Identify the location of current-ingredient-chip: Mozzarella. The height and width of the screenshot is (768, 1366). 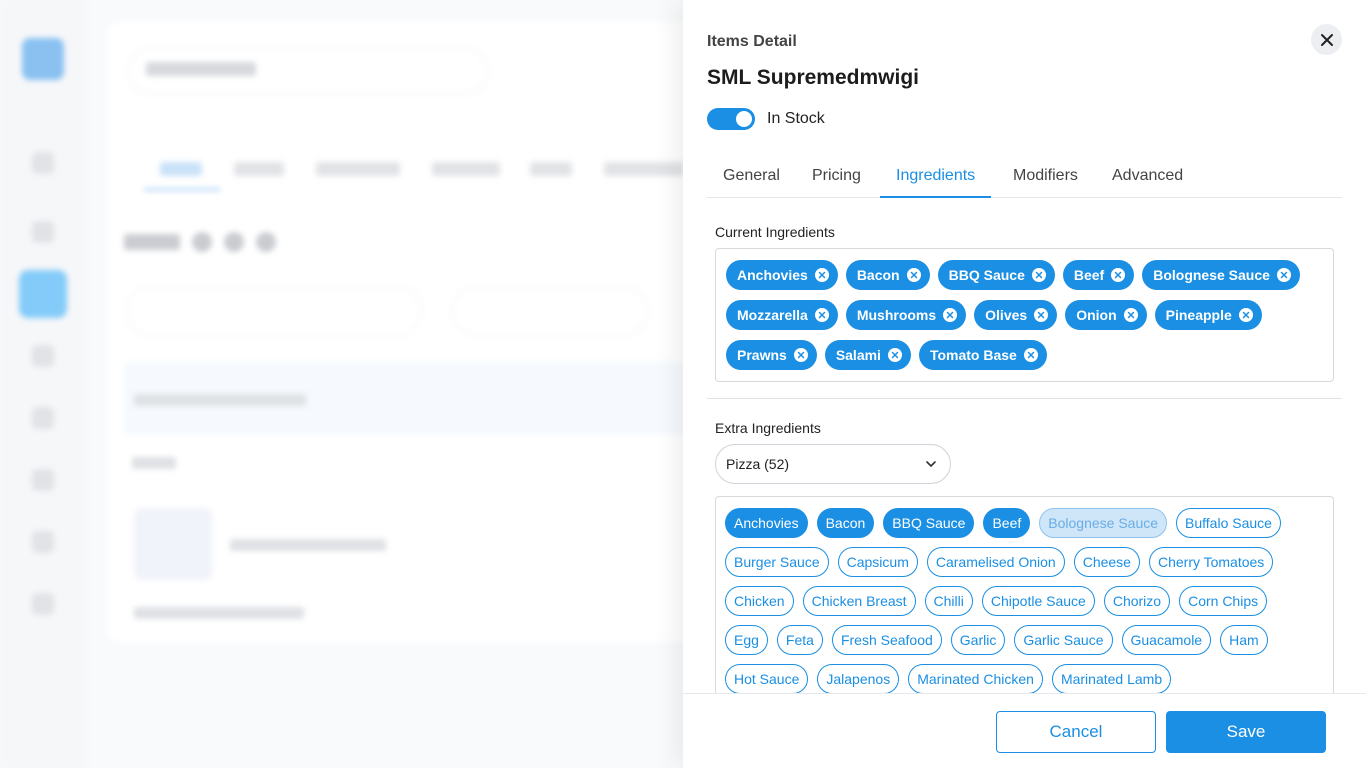
(782, 315).